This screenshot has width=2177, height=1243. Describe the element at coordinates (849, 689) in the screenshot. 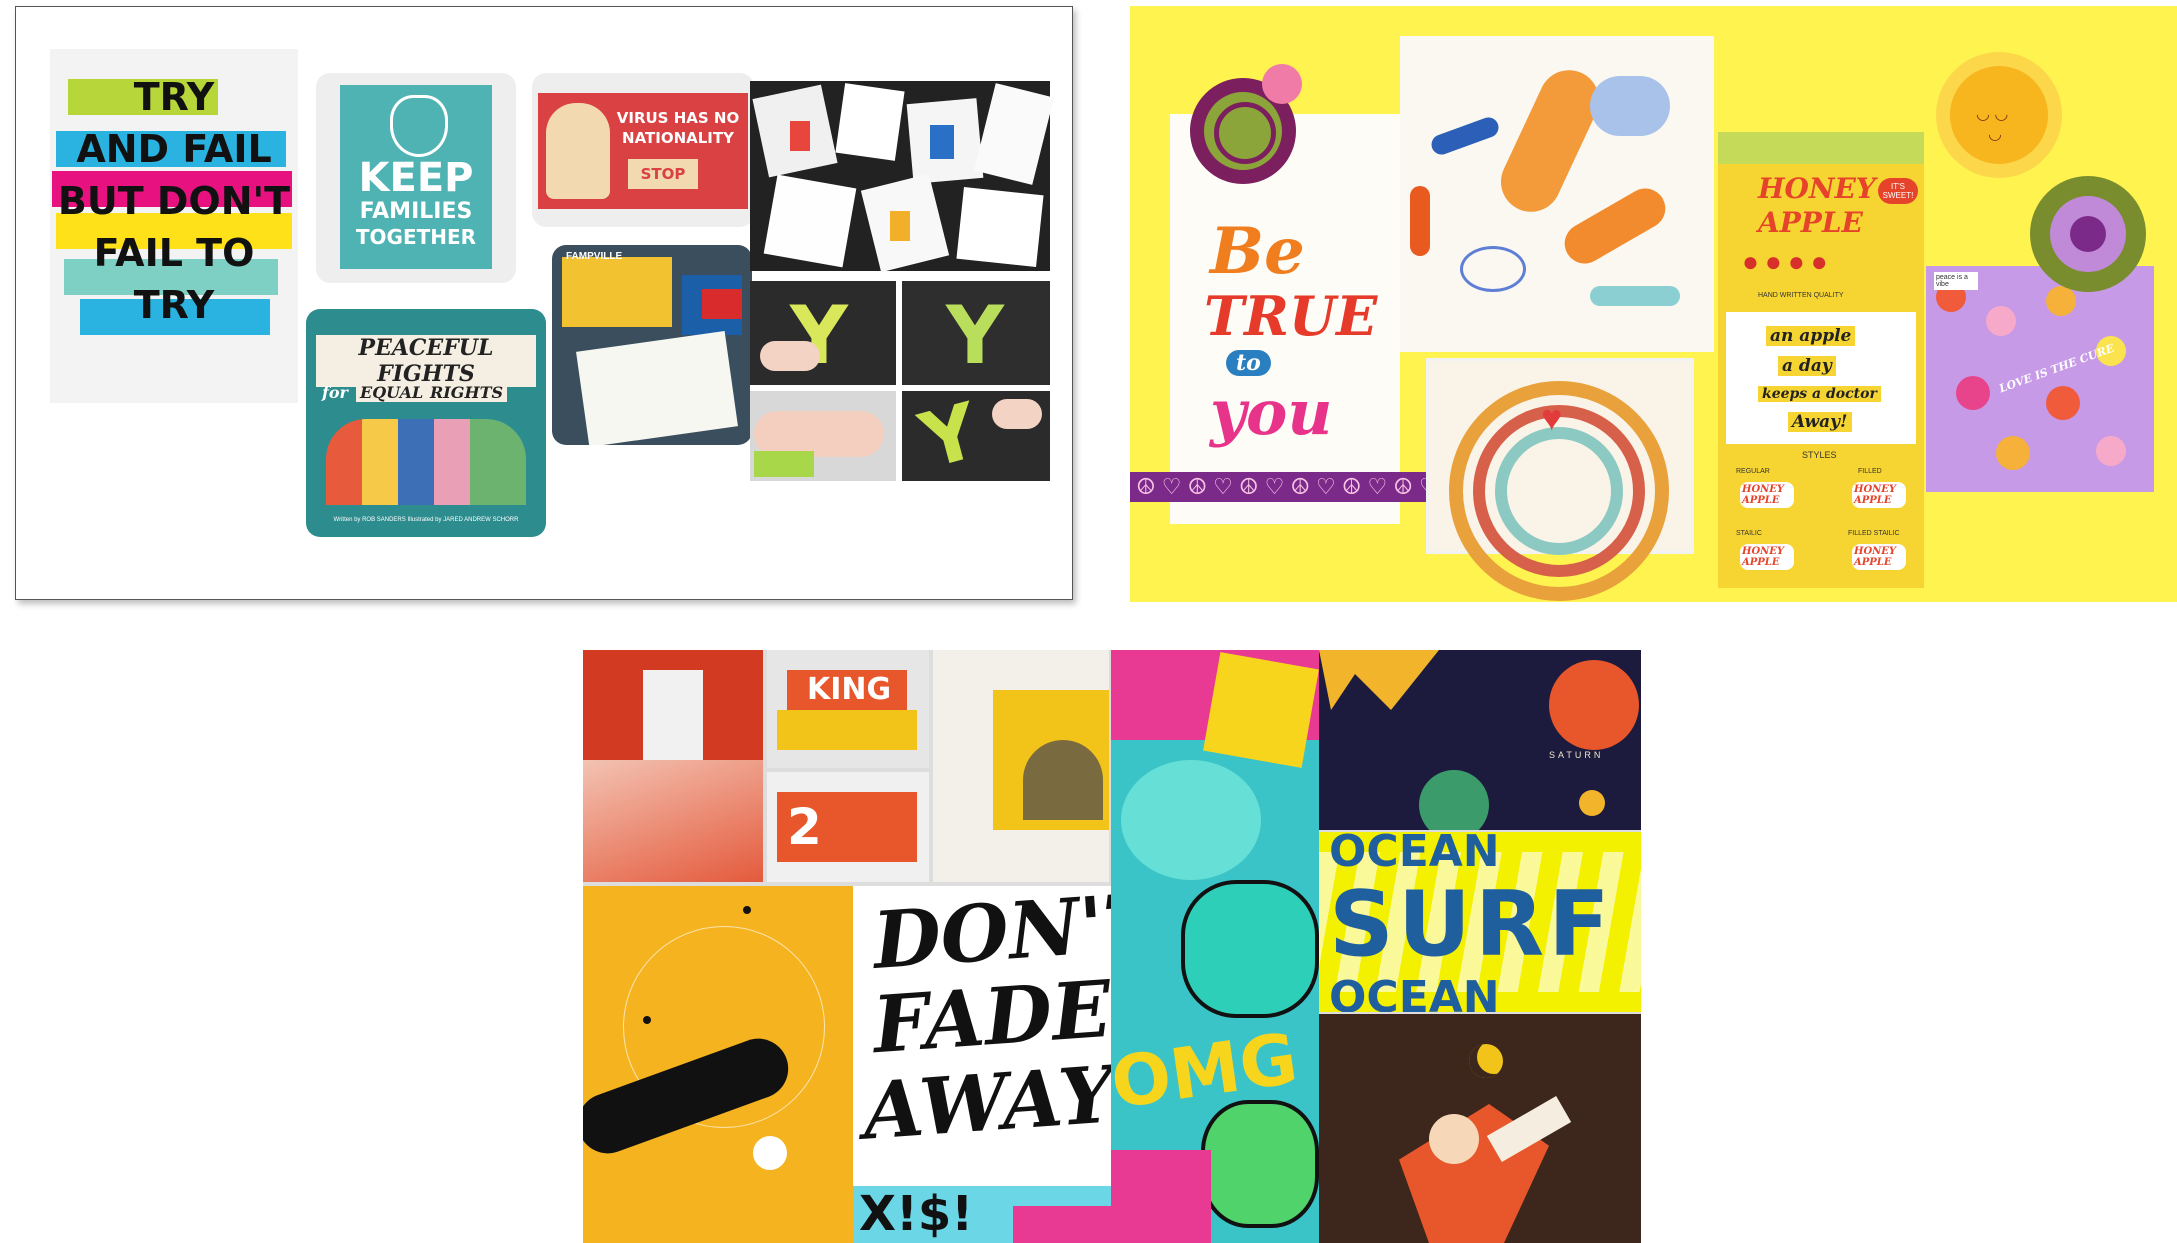

I see `wayfinding-text: KING` at that location.